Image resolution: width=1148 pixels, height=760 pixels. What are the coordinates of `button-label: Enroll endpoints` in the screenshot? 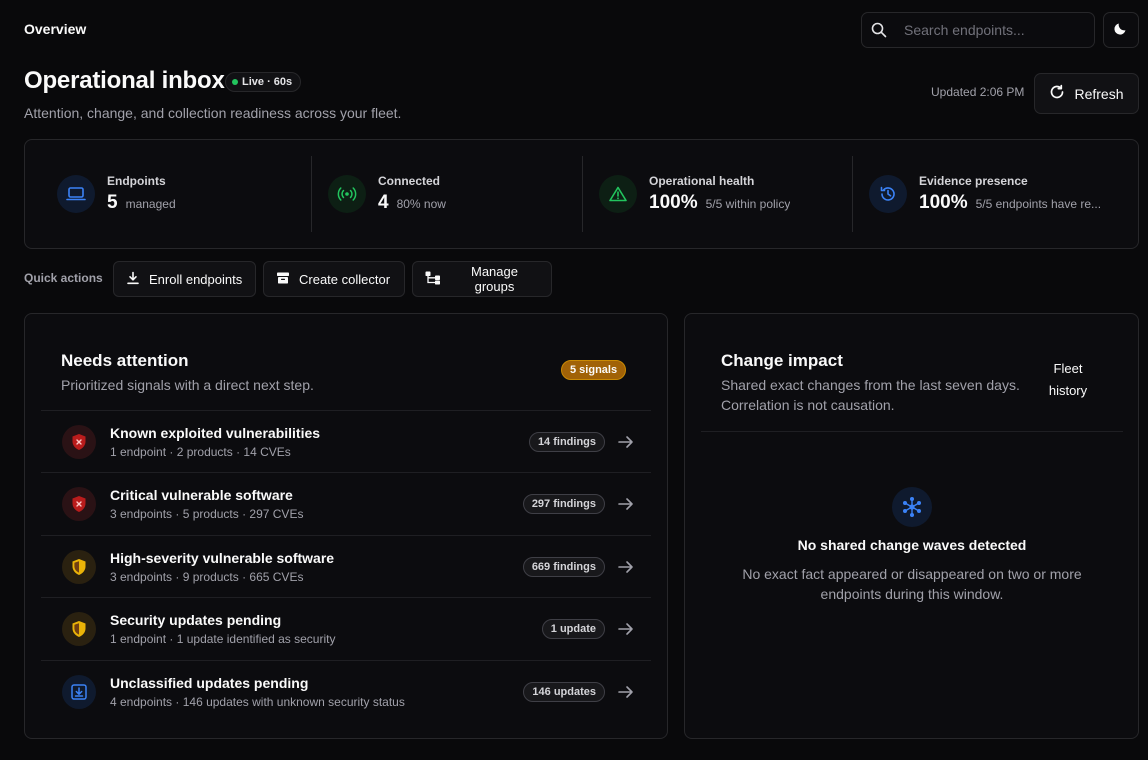 It's located at (196, 279).